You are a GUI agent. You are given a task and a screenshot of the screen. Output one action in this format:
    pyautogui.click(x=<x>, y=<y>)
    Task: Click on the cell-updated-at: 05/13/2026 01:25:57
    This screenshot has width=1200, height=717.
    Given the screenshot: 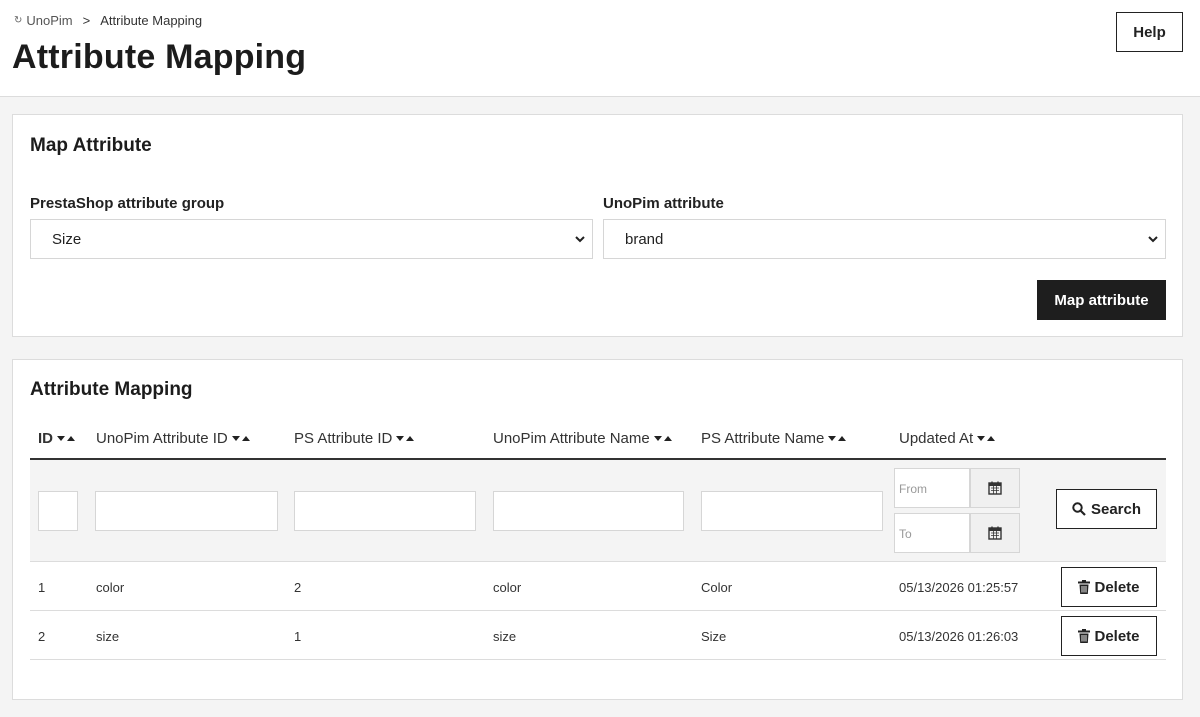 What is the action you would take?
    pyautogui.click(x=959, y=587)
    